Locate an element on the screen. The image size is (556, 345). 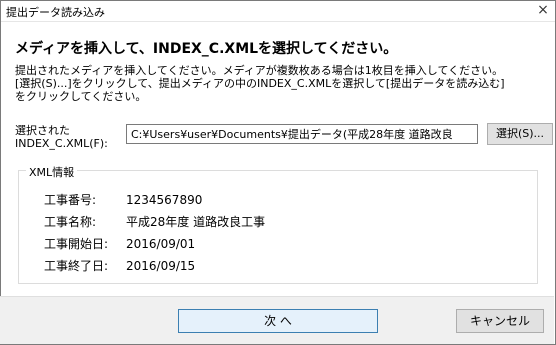
info-value: 平成28年度 道路改良工事 is located at coordinates (196, 222).